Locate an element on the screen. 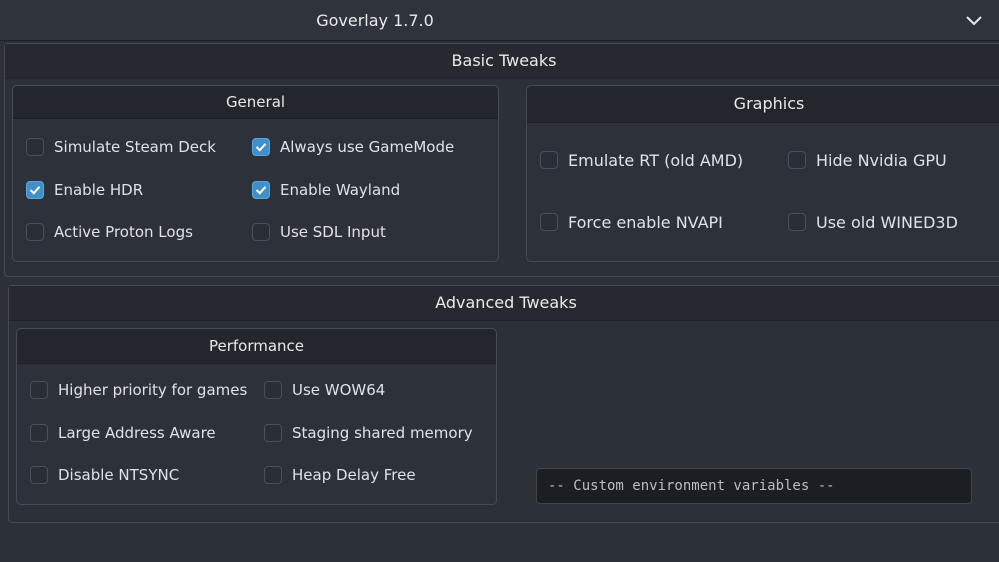 The height and width of the screenshot is (562, 999). checkbox-active-proton-logs: Active Proton Logs is located at coordinates (109, 232).